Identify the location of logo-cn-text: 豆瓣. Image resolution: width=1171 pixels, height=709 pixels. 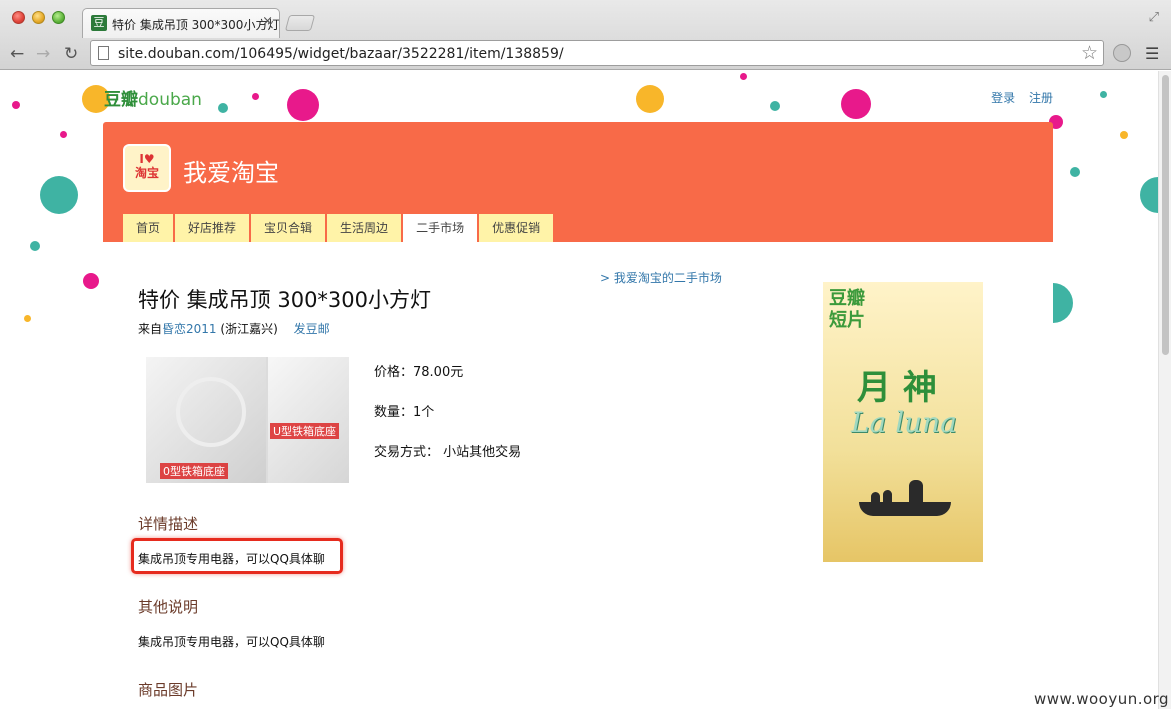
(121, 100).